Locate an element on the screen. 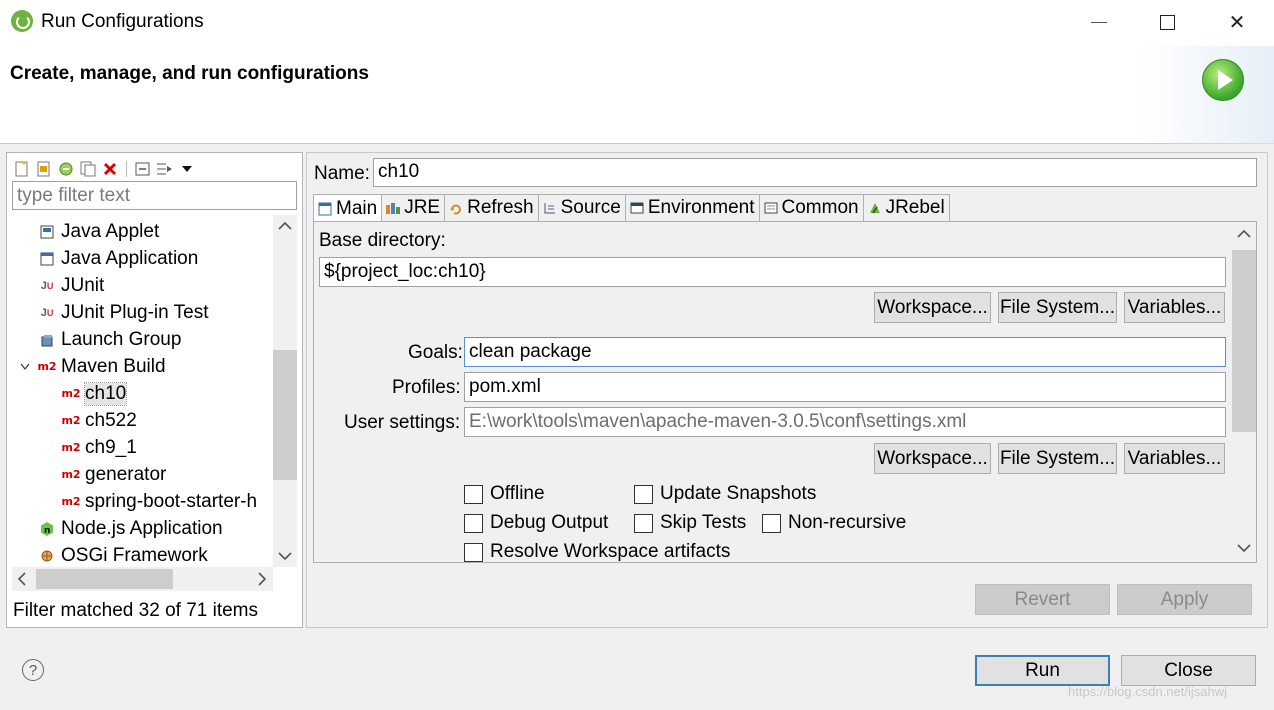 This screenshot has height=710, width=1274. tree-item-label: spring-boot-starter-h is located at coordinates (171, 501).